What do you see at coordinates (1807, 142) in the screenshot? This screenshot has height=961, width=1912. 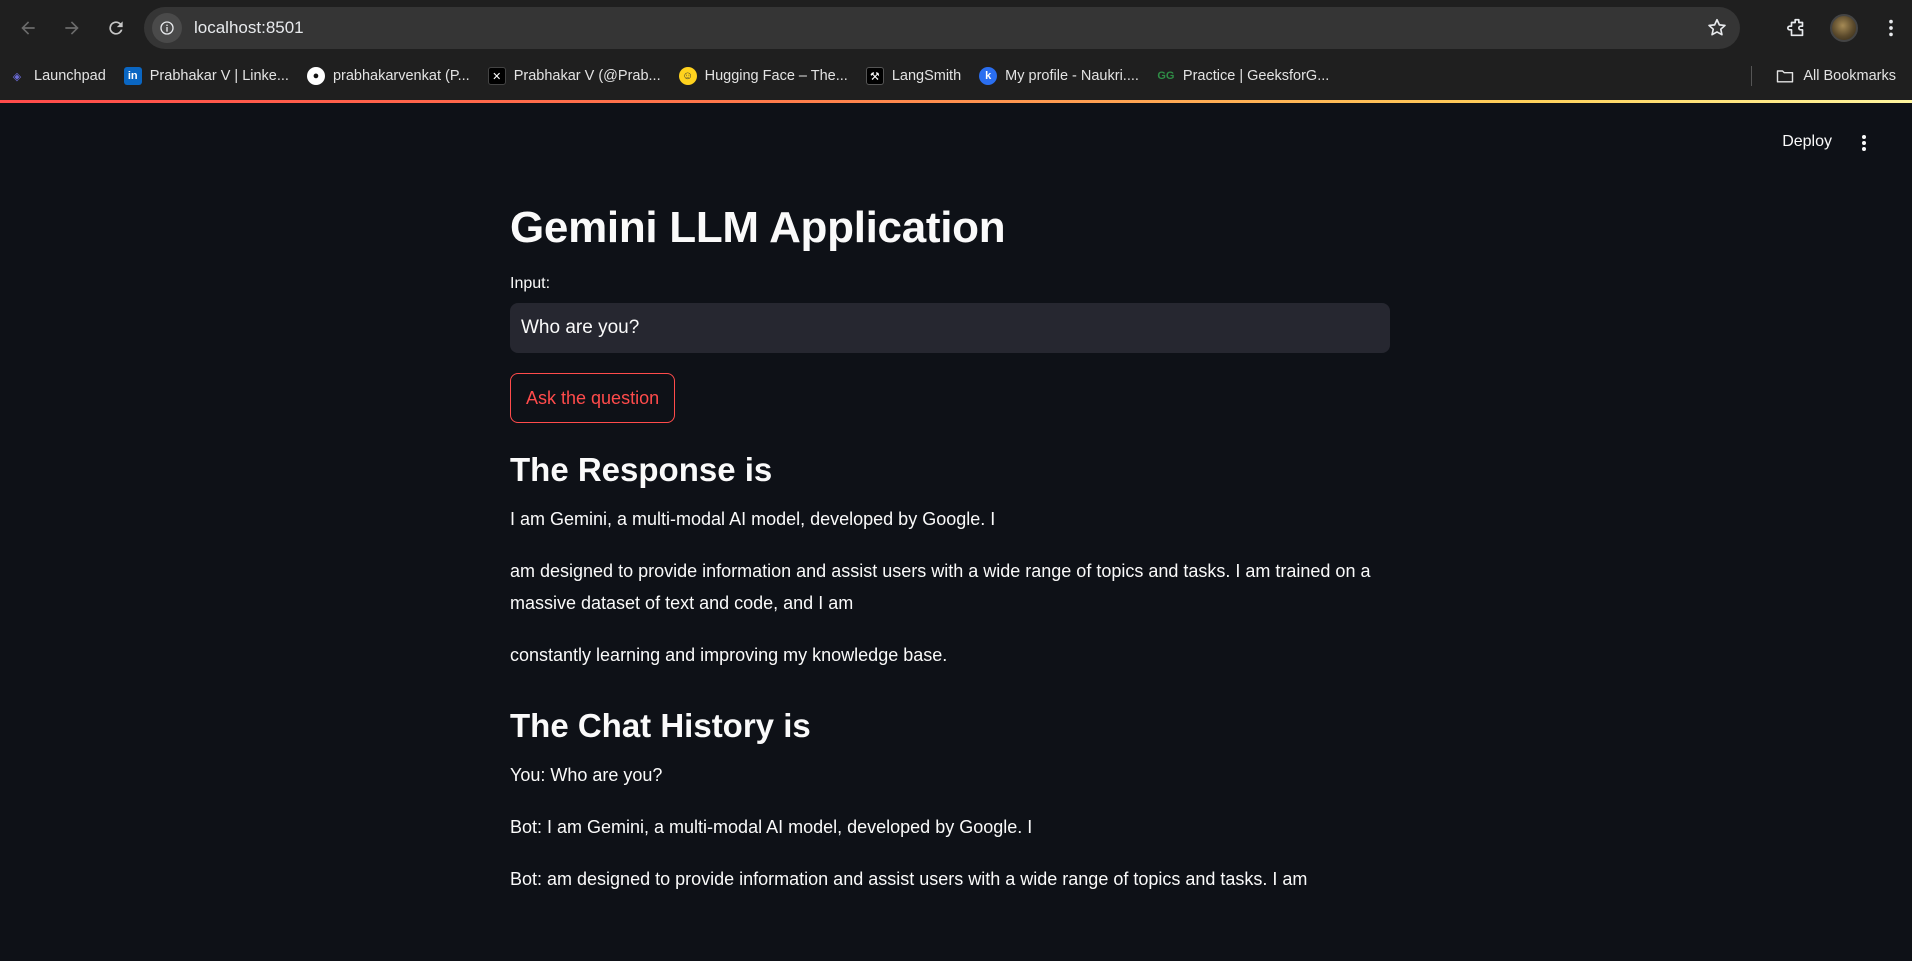 I see `deploy-button: Deploy` at bounding box center [1807, 142].